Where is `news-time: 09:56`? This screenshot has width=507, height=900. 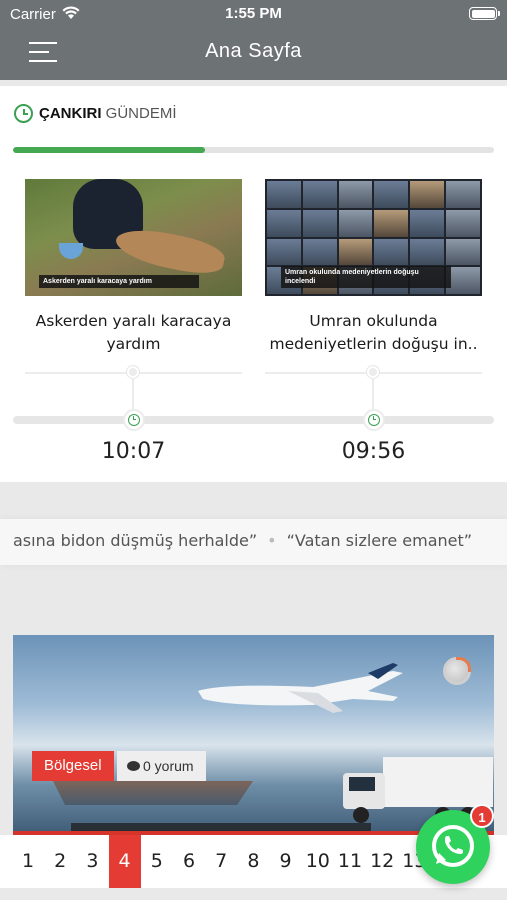
news-time: 09:56 is located at coordinates (373, 451).